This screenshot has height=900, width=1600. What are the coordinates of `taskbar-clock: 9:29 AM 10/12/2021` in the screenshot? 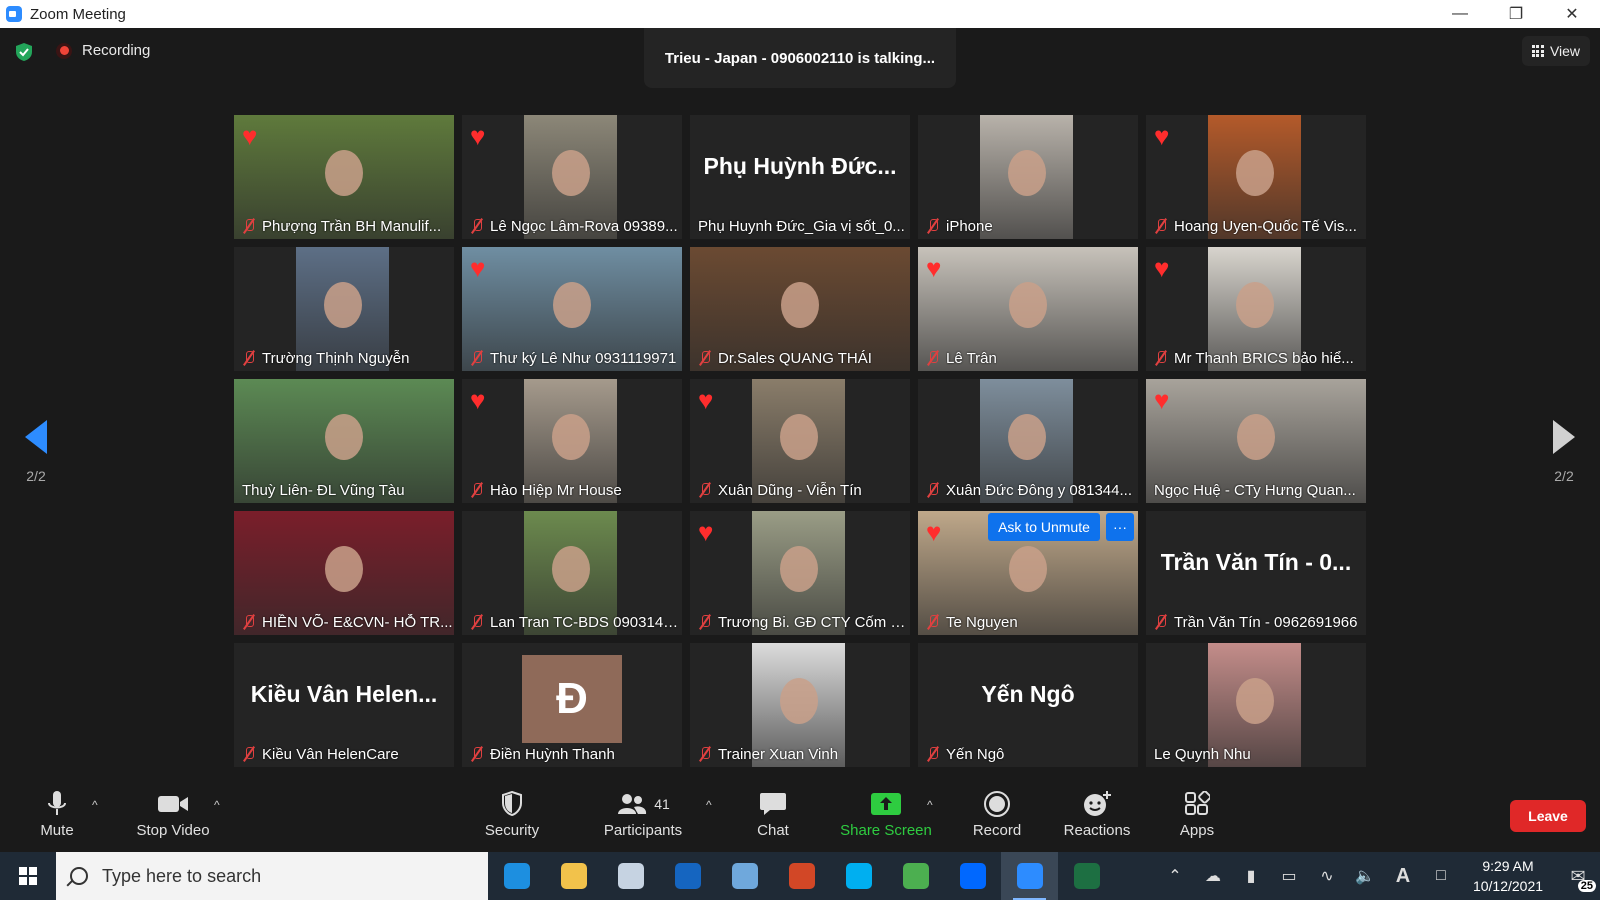 It's located at (1508, 876).